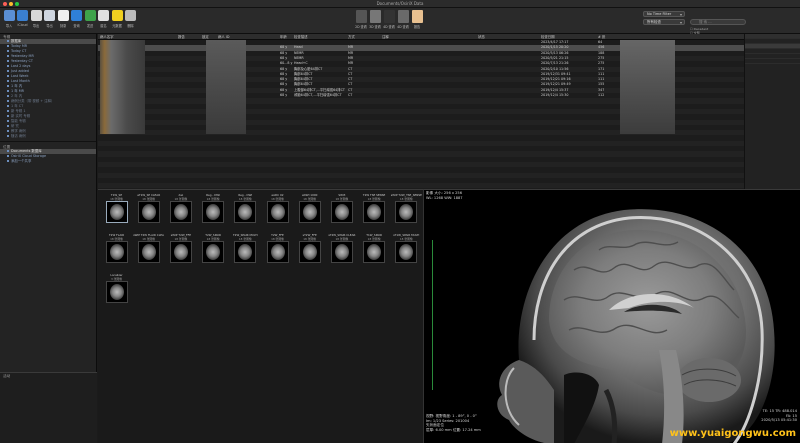 The width and height of the screenshot is (800, 443). What do you see at coordinates (48, 136) in the screenshot?
I see `sidebar-album-item: 随访 病例` at bounding box center [48, 136].